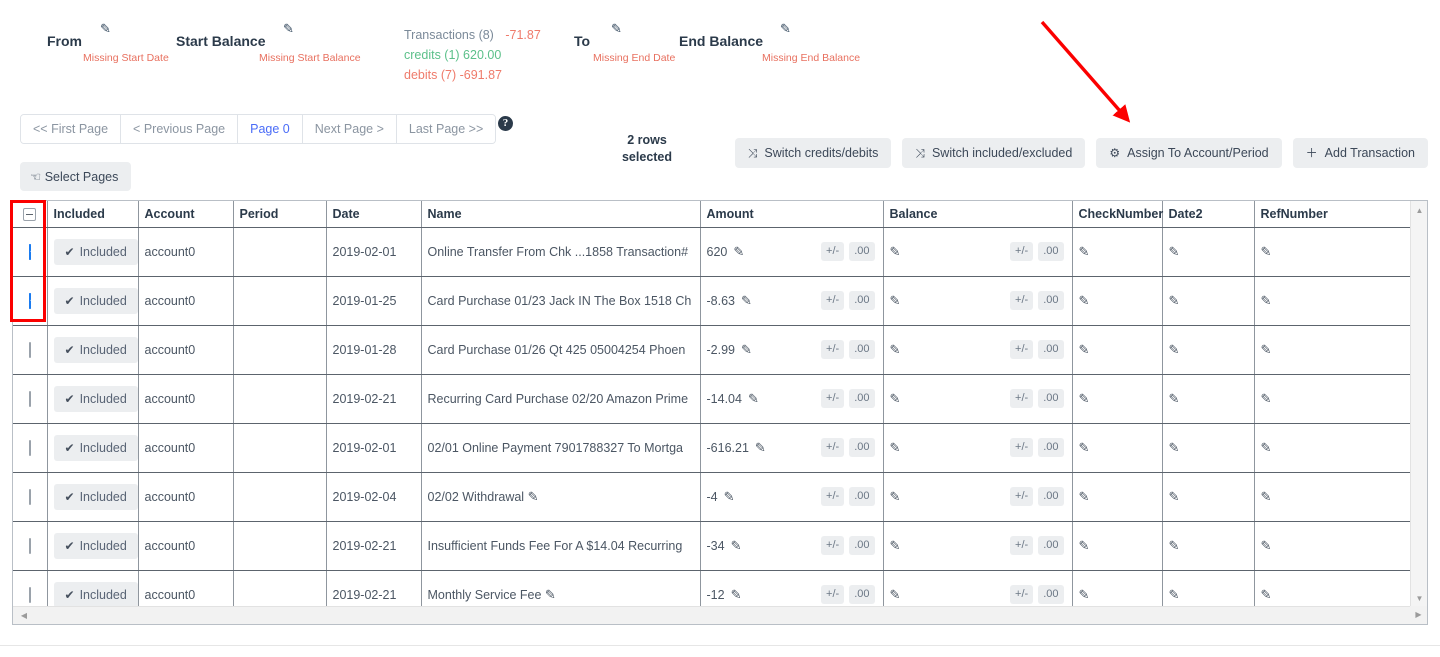  What do you see at coordinates (792, 301) in the screenshot?
I see `cell-amount: -8.63 ✎︎ +/- .00` at bounding box center [792, 301].